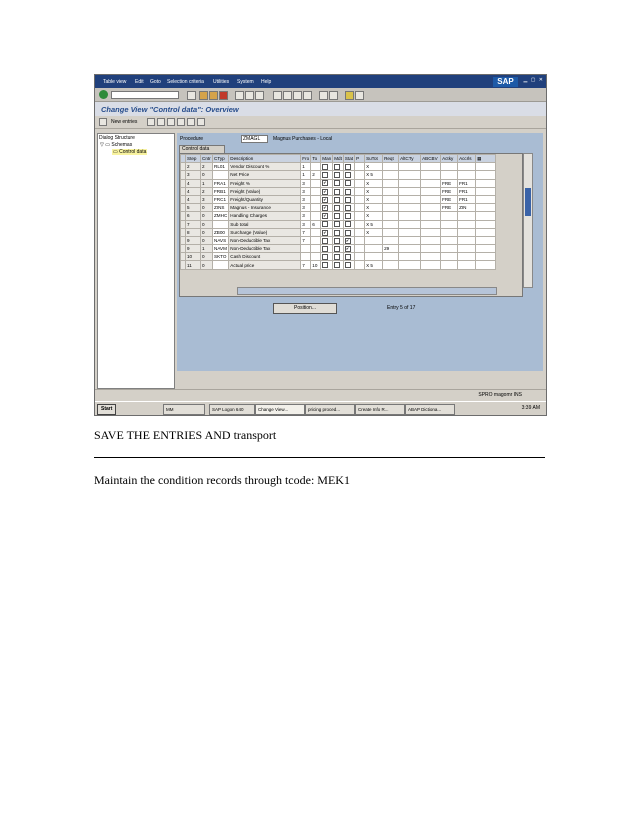 Image resolution: width=638 pixels, height=826 pixels. I want to click on cell-ctyp: ZINS, so click(220, 208).